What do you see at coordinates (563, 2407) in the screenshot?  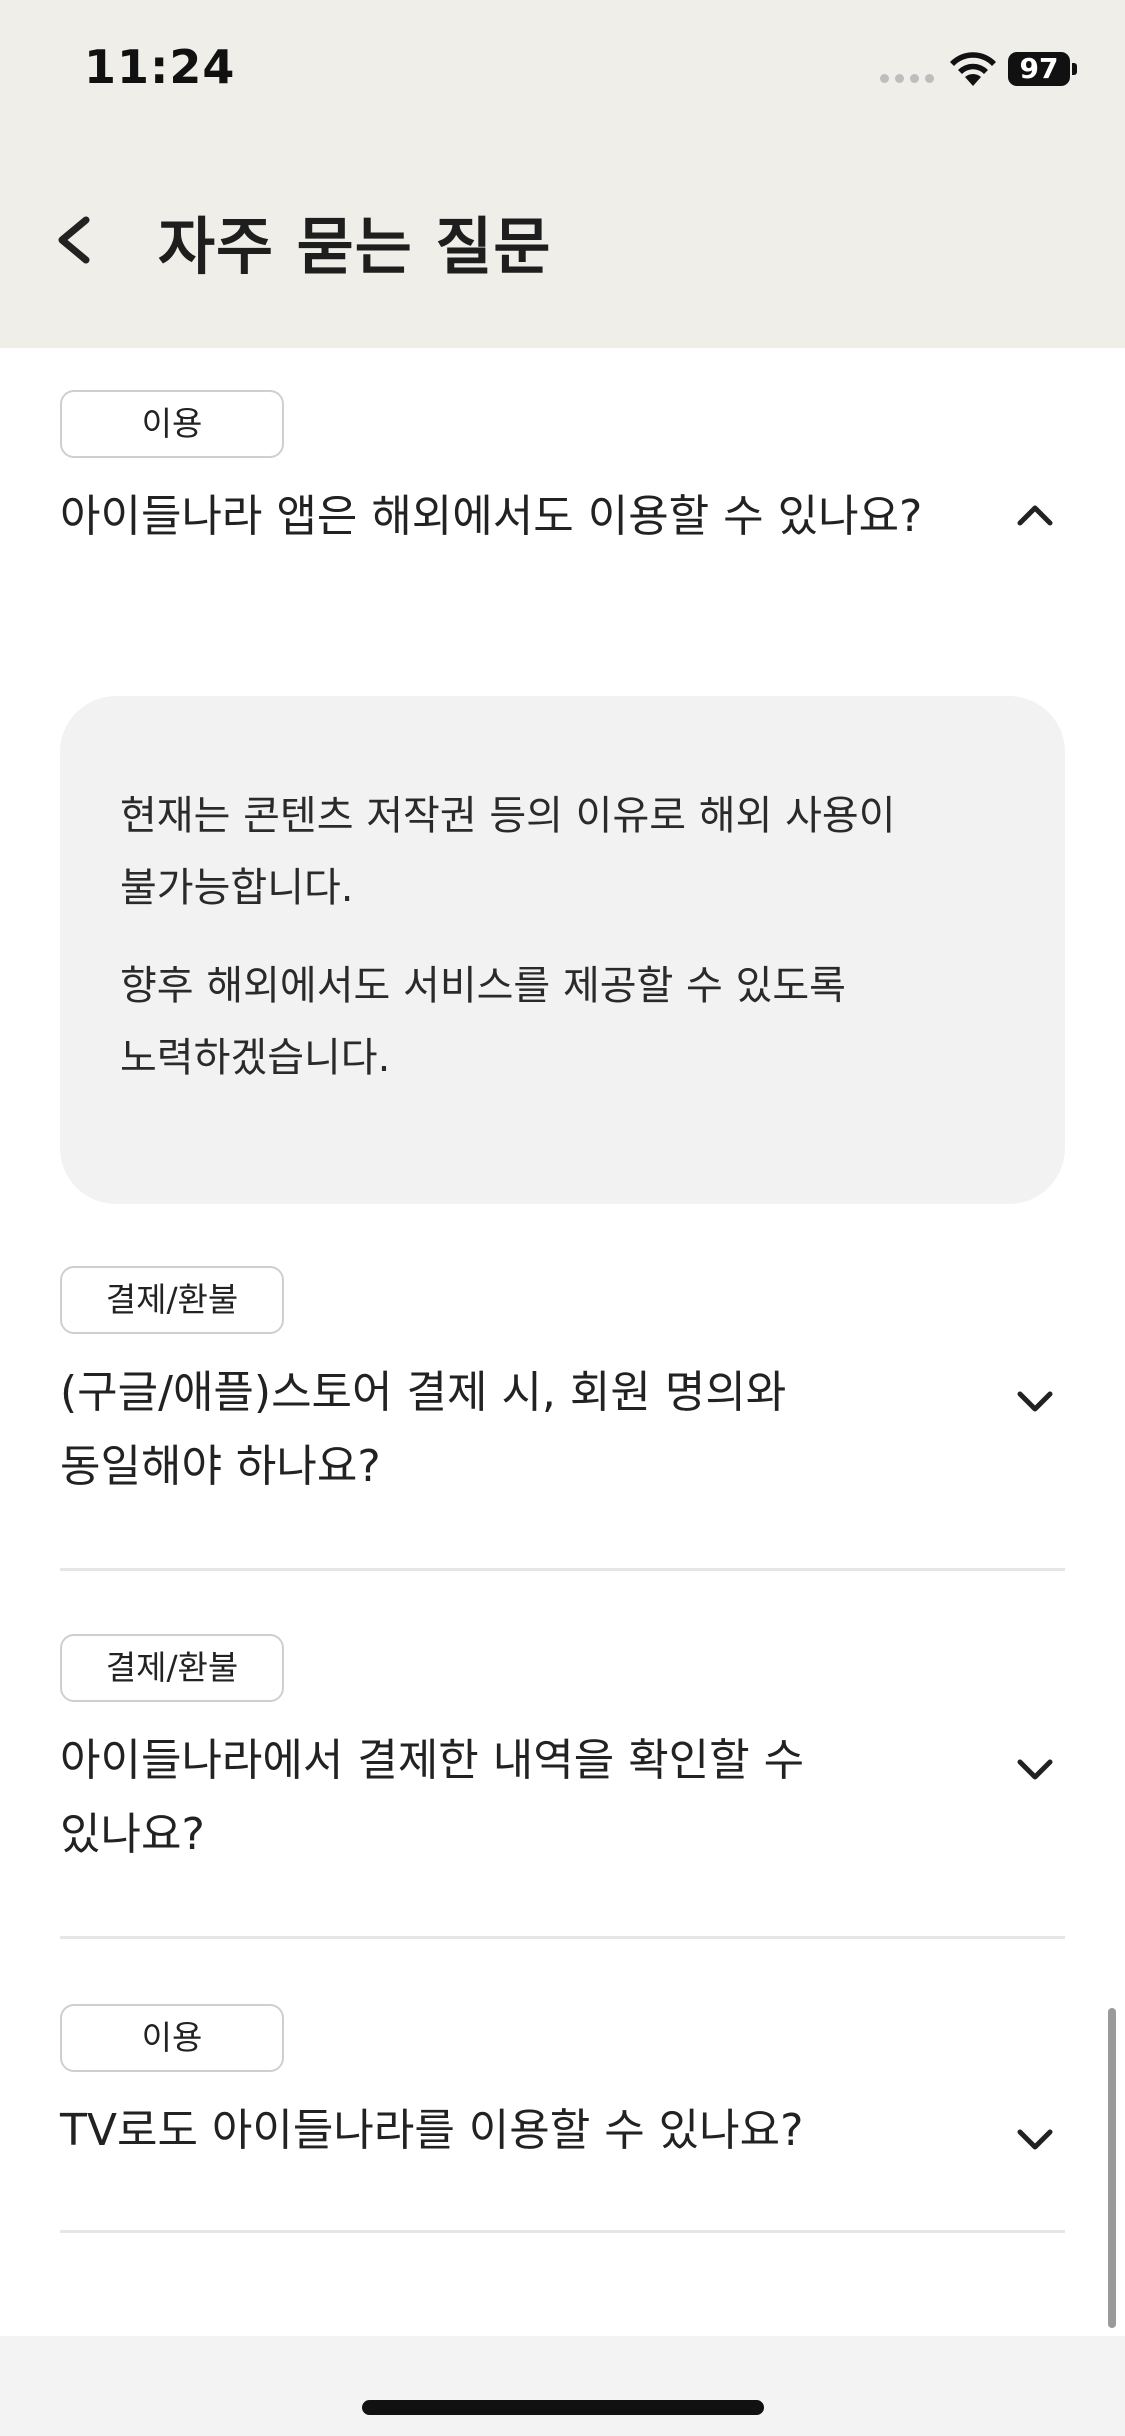 I see `home-indicator` at bounding box center [563, 2407].